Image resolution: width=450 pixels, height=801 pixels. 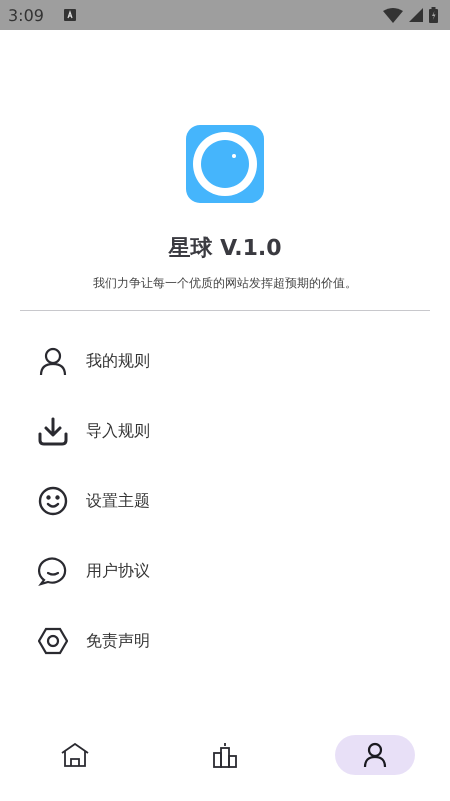 What do you see at coordinates (223, 431) in the screenshot?
I see `menu-item: 导入规则` at bounding box center [223, 431].